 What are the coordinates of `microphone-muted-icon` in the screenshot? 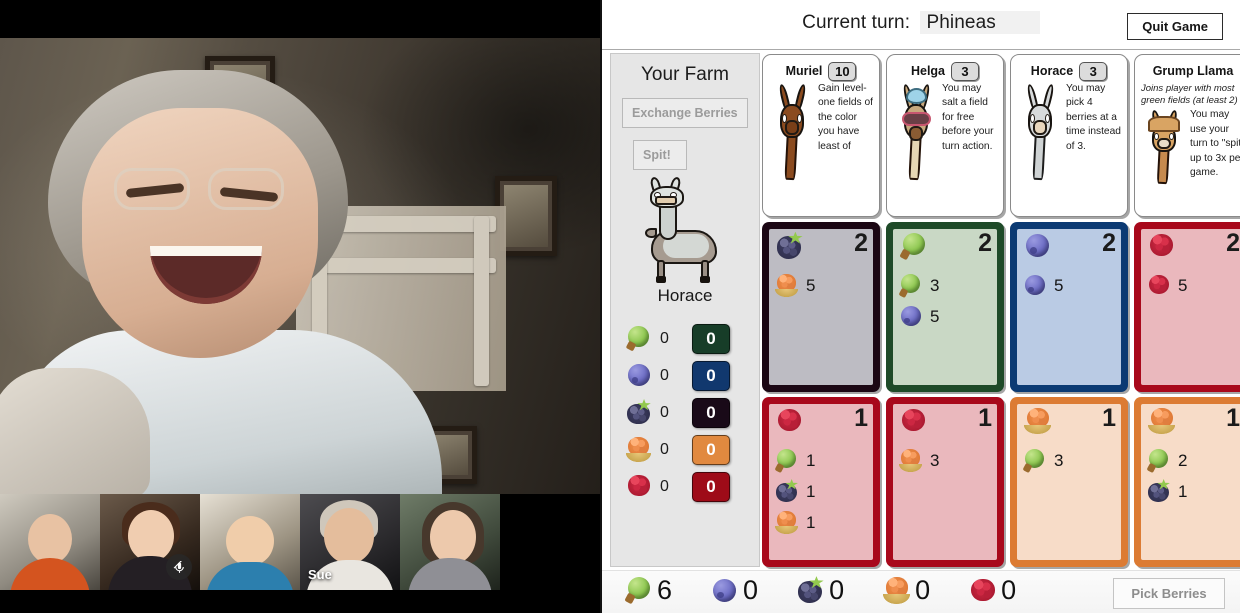 It's located at (179, 567).